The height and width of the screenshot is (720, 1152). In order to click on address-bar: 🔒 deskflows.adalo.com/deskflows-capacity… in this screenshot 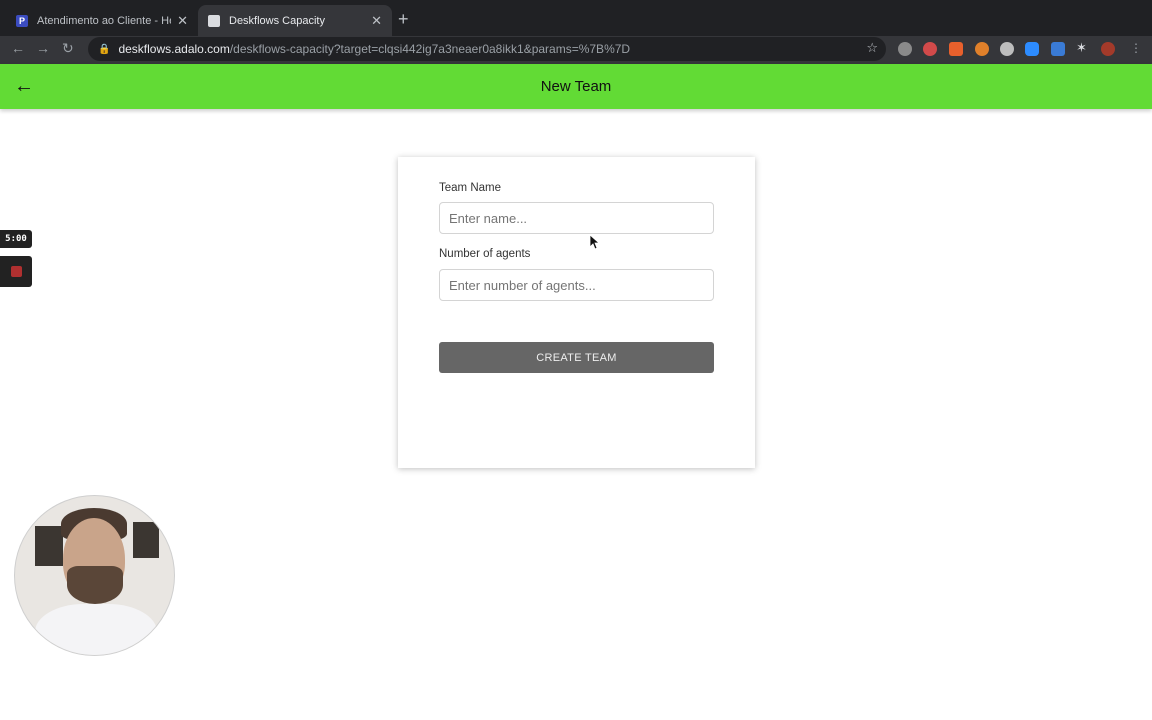, I will do `click(487, 49)`.